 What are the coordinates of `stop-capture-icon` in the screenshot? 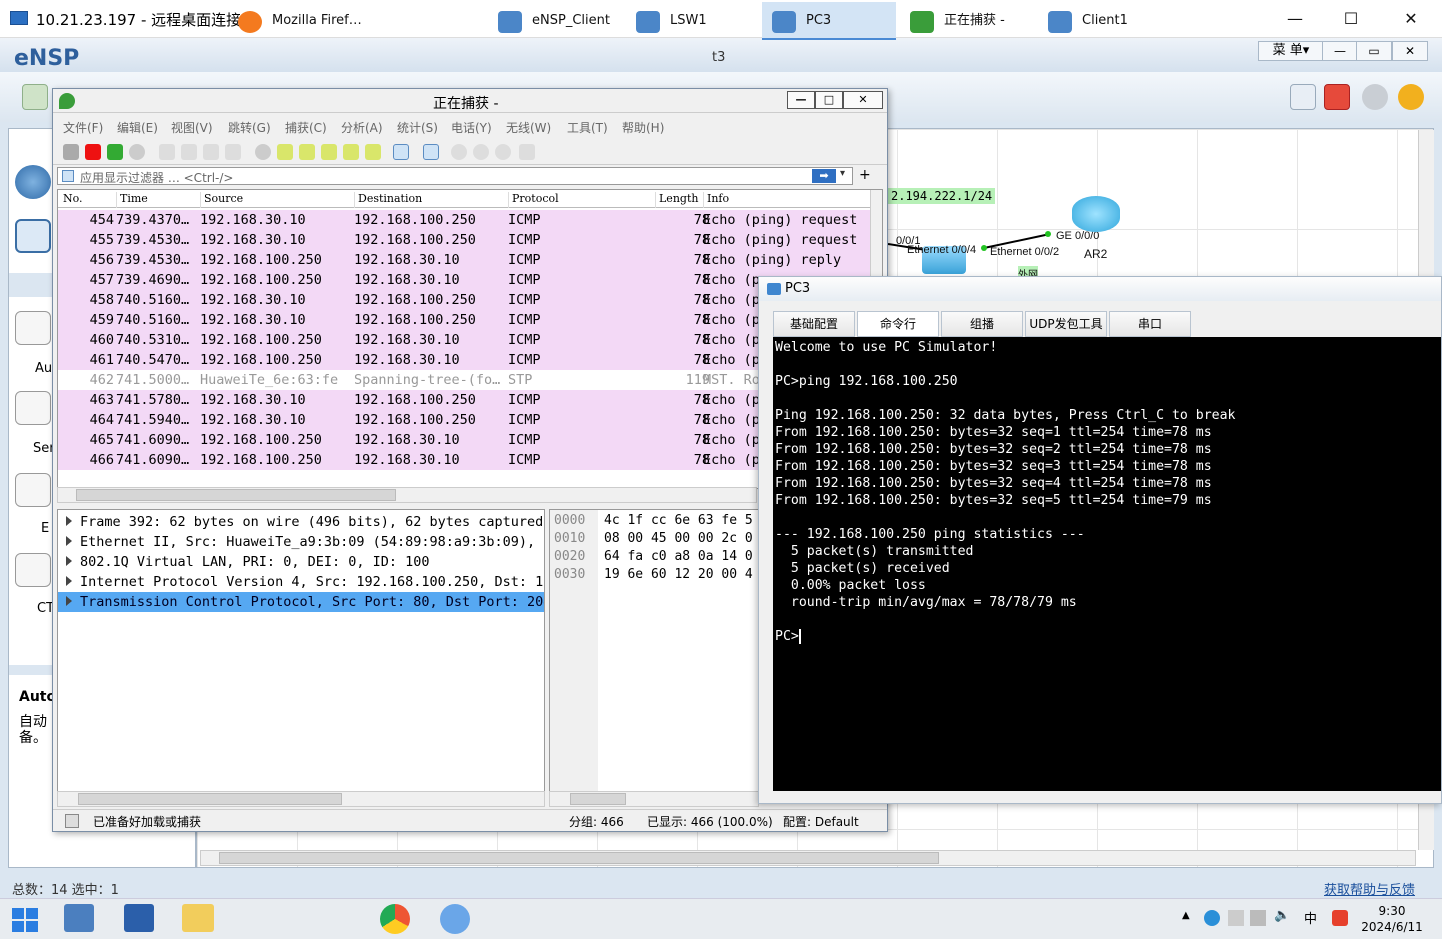 It's located at (93, 152).